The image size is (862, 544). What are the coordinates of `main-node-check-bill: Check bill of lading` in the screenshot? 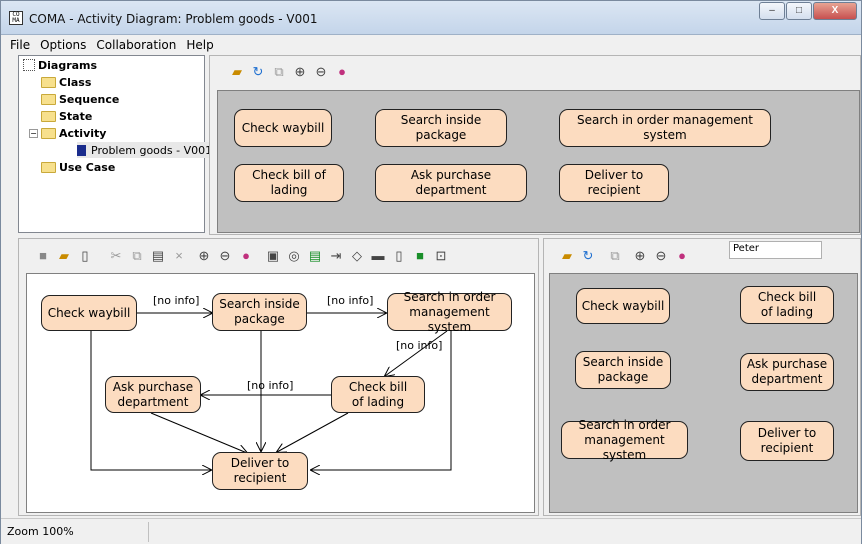 It's located at (378, 394).